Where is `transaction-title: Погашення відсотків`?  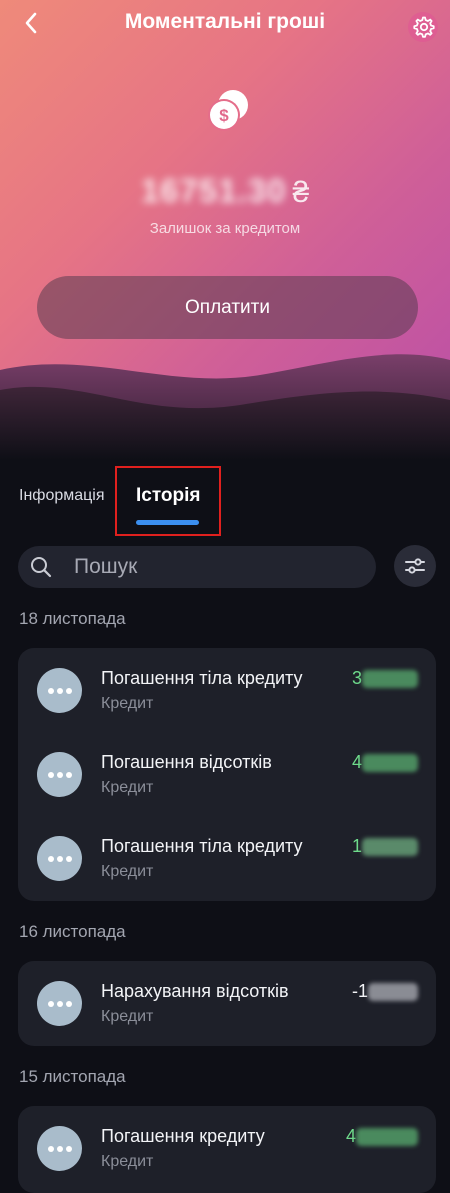 transaction-title: Погашення відсотків is located at coordinates (186, 762).